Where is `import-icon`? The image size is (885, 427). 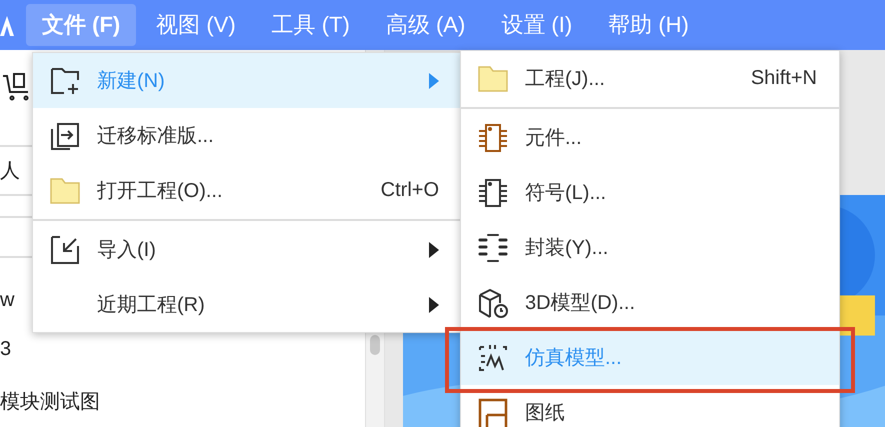
import-icon is located at coordinates (65, 250).